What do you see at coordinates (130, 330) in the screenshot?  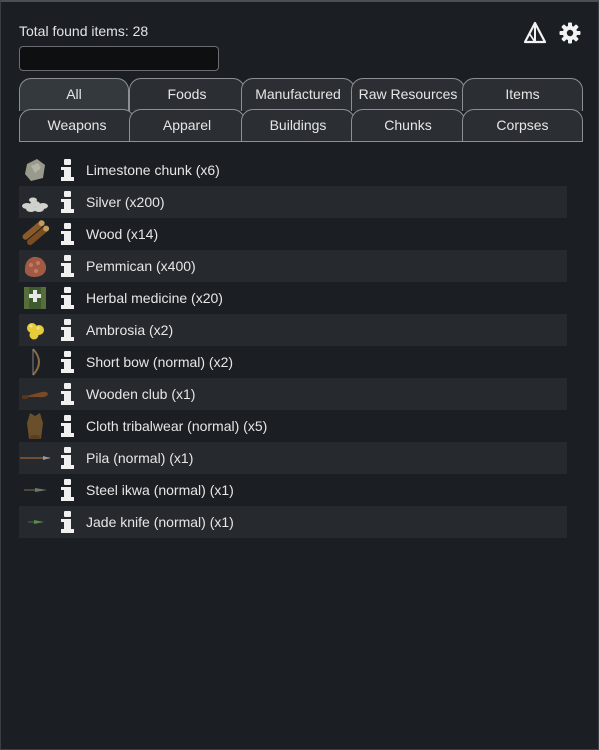 I see `item-label: Ambrosia (x2)` at bounding box center [130, 330].